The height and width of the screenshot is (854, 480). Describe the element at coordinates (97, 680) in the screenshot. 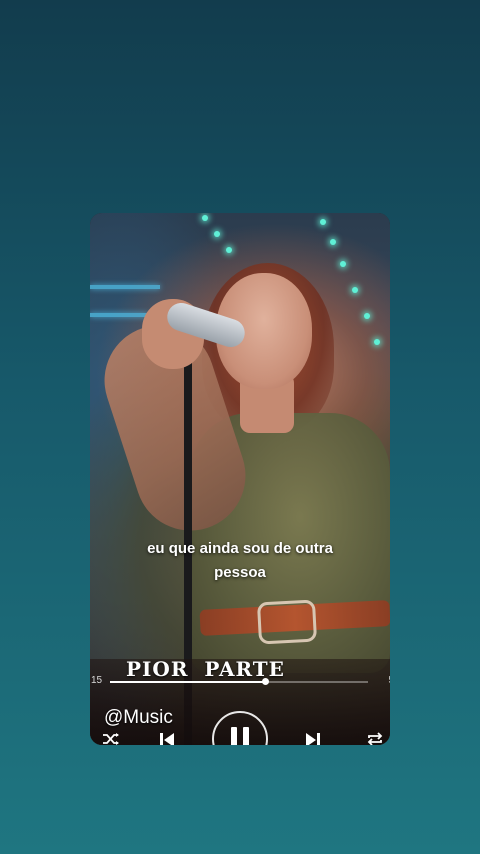

I see `time-elapsed: 15` at that location.